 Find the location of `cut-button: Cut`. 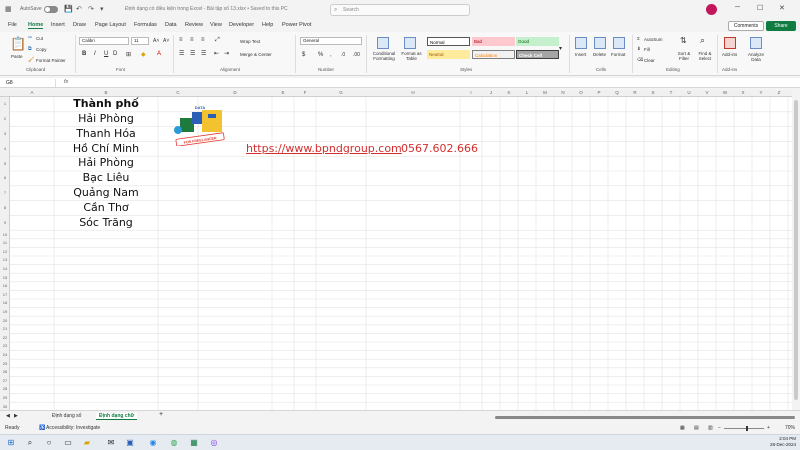

cut-button: Cut is located at coordinates (39, 38).